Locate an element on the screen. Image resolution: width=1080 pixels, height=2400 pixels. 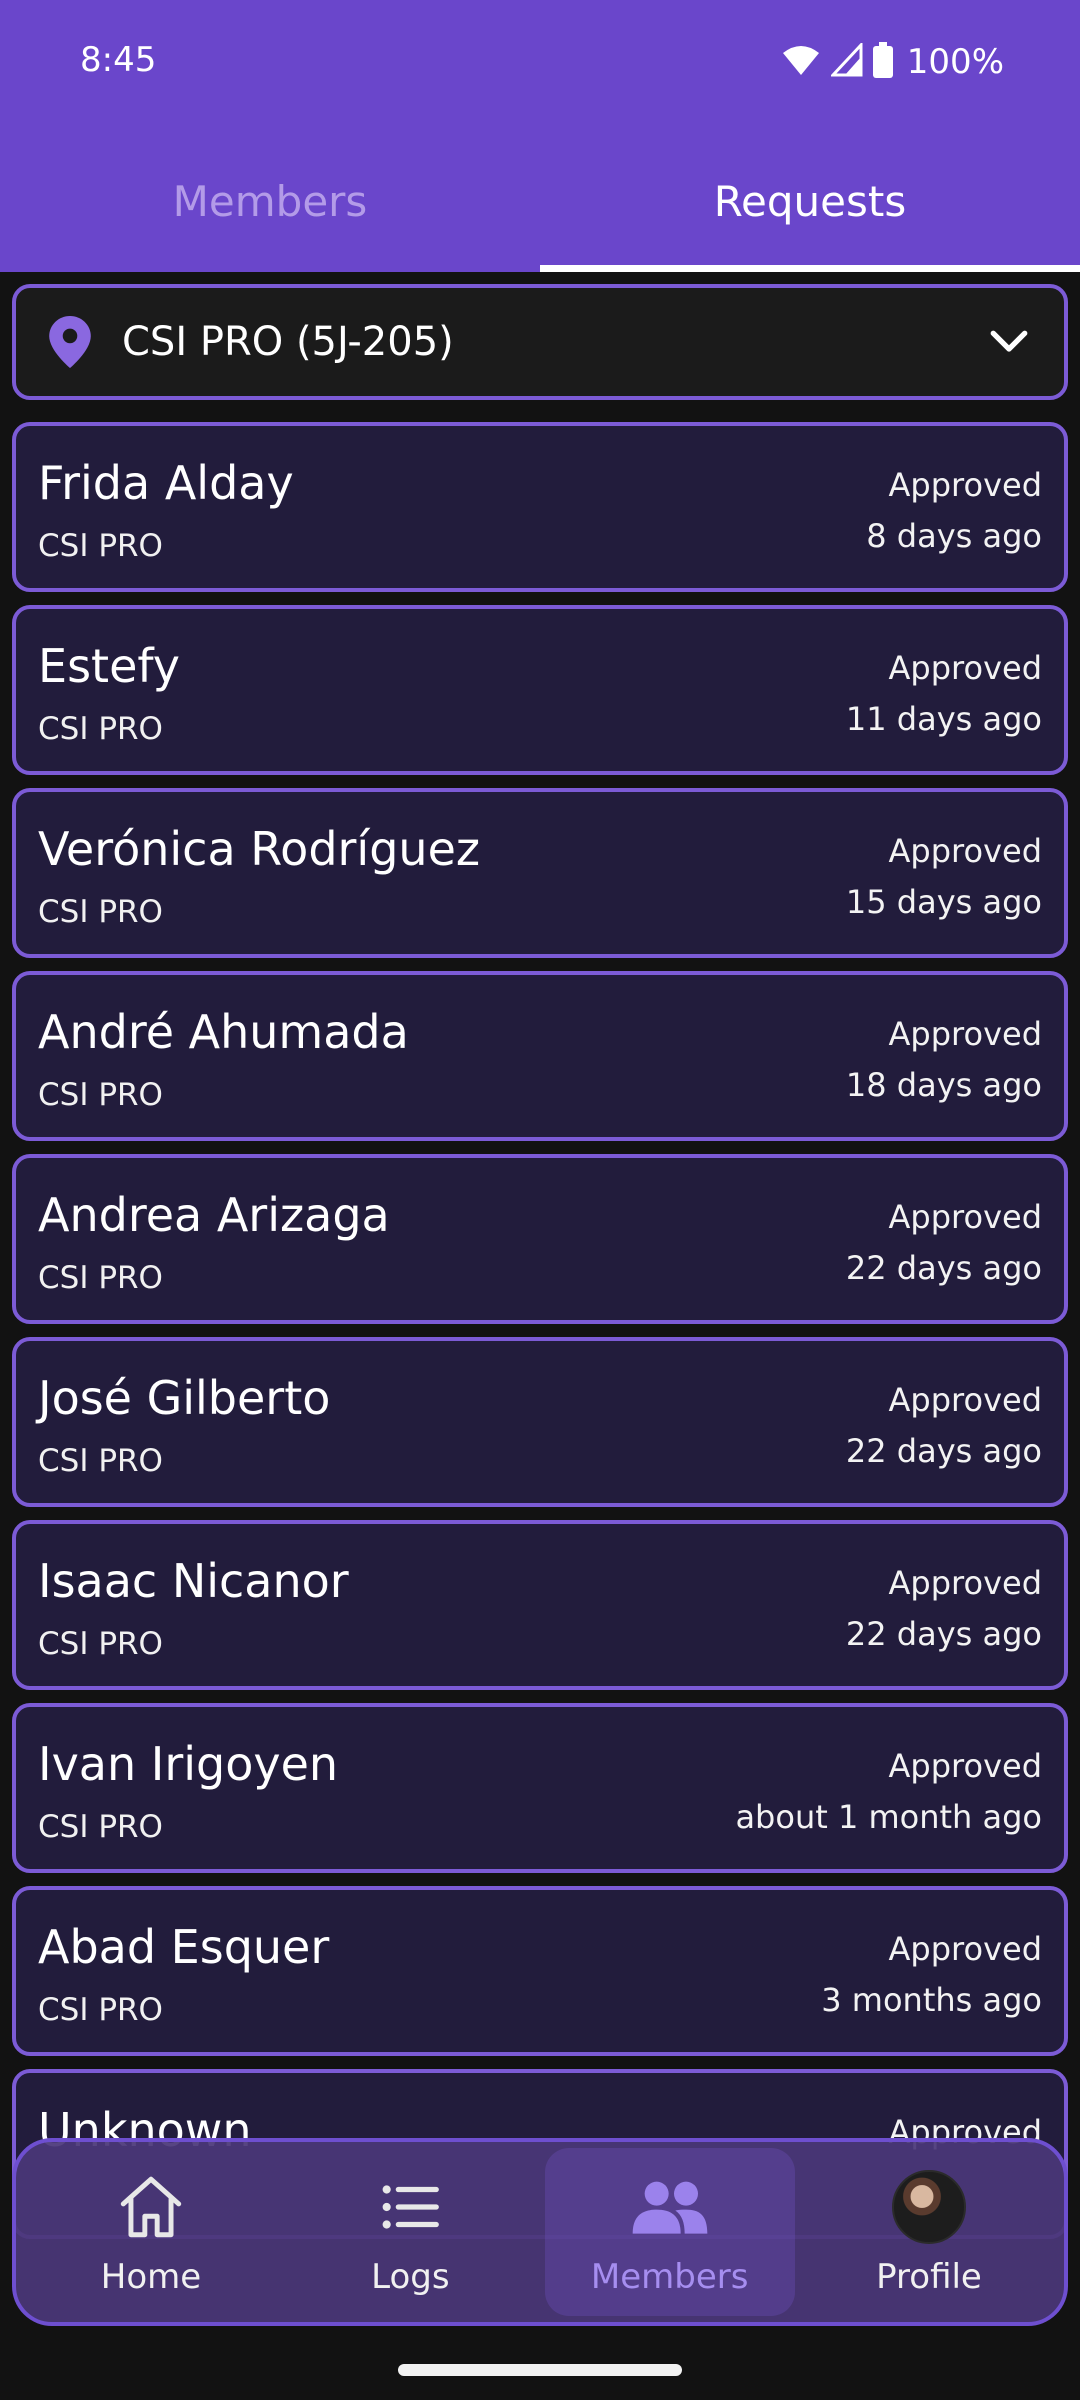
nav-profile-label: Profile is located at coordinates (929, 2277).